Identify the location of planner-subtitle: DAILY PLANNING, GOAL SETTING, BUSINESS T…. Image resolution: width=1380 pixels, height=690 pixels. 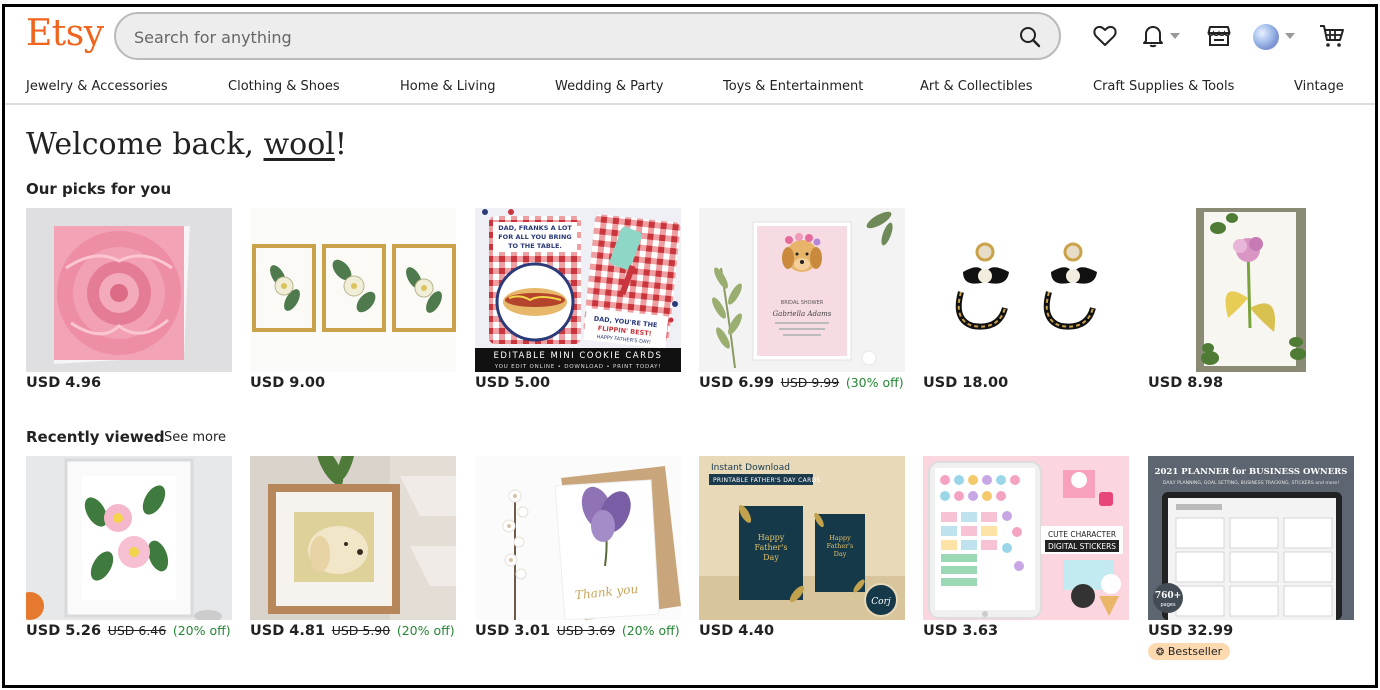
(1251, 483).